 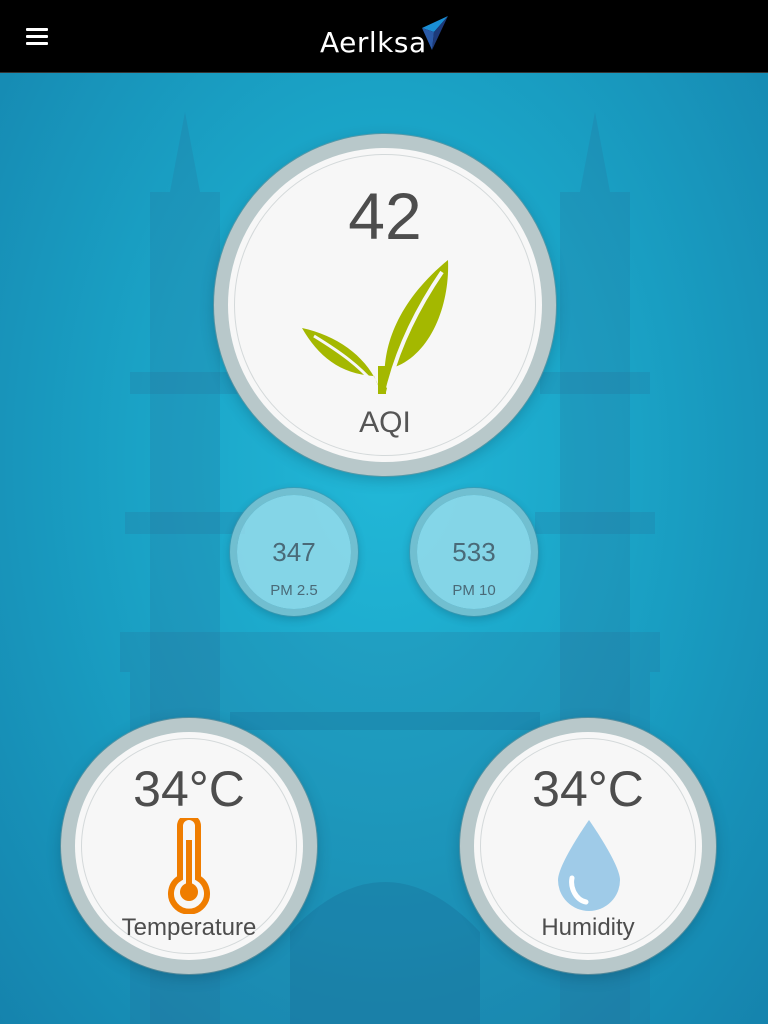 I want to click on pm10-label: PM 10, so click(x=474, y=590).